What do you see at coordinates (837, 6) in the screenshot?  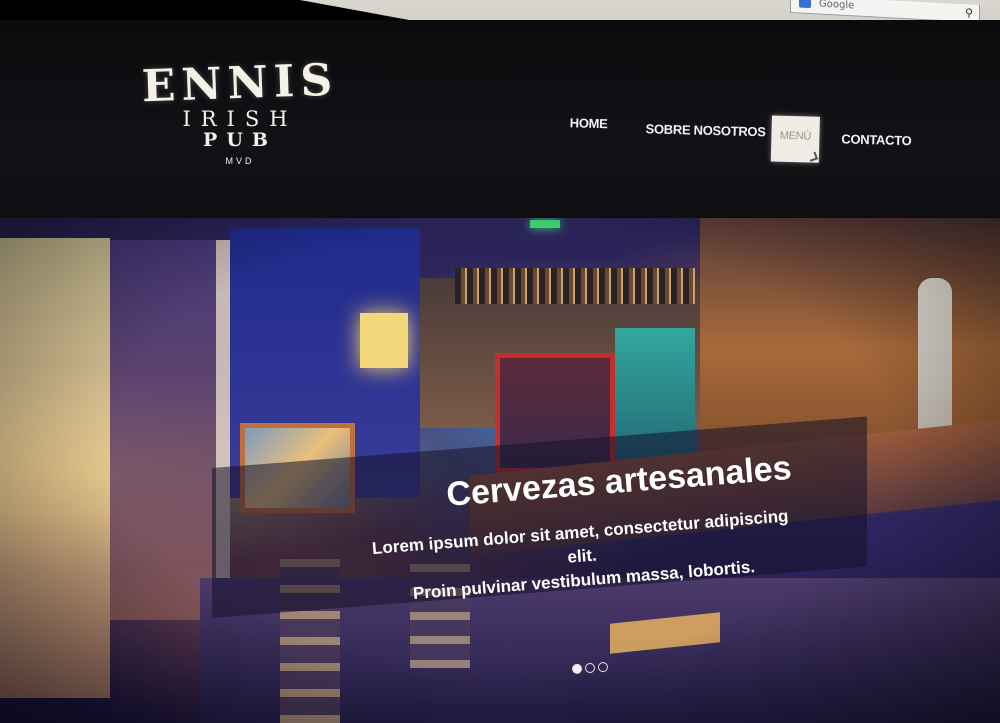 I see `browser-search-placeholder: Google` at bounding box center [837, 6].